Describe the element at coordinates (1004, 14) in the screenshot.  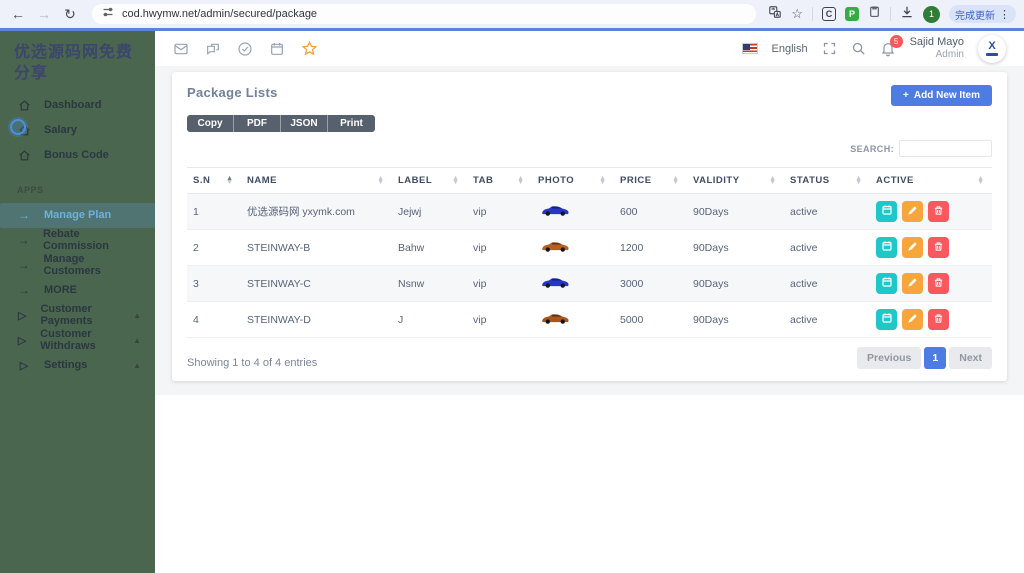
I see `menu-kebab-icon: ⋮` at that location.